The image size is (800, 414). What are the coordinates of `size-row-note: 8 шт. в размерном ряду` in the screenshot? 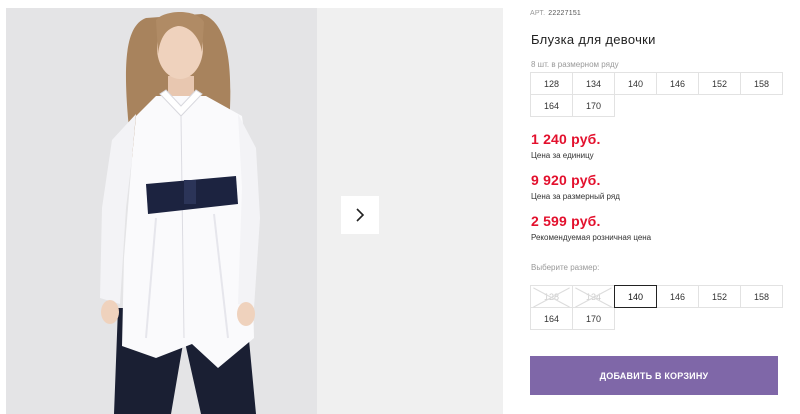 It's located at (575, 64).